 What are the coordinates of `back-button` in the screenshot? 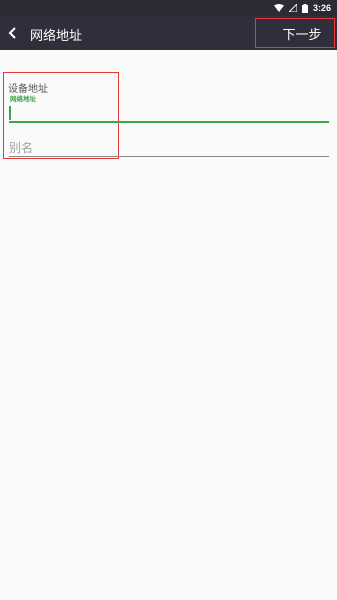 It's located at (13, 33).